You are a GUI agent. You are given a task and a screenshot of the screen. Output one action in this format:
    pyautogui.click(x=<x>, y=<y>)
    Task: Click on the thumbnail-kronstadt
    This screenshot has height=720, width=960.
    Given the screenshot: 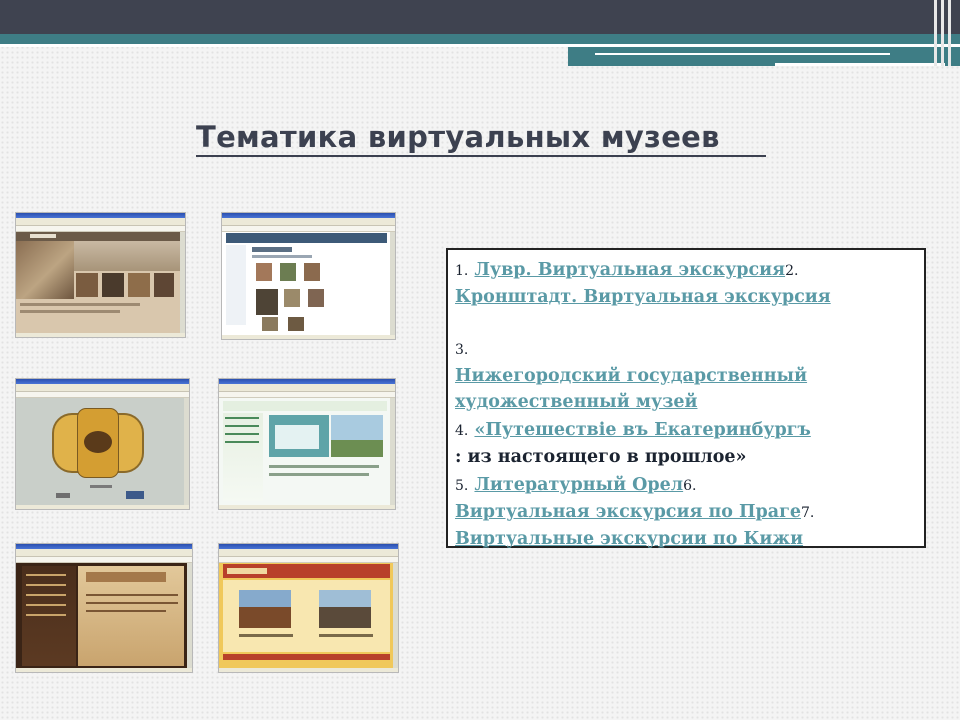 What is the action you would take?
    pyautogui.click(x=308, y=276)
    